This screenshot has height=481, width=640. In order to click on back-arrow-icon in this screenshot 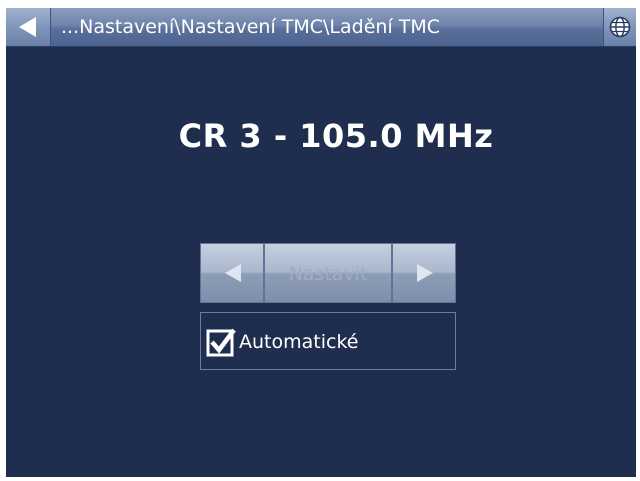, I will do `click(27, 27)`.